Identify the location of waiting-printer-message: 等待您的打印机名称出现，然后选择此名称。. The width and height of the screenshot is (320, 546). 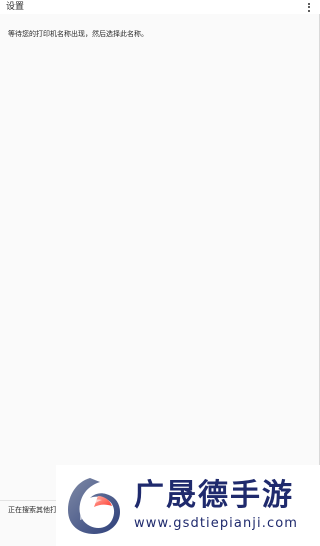
(78, 34).